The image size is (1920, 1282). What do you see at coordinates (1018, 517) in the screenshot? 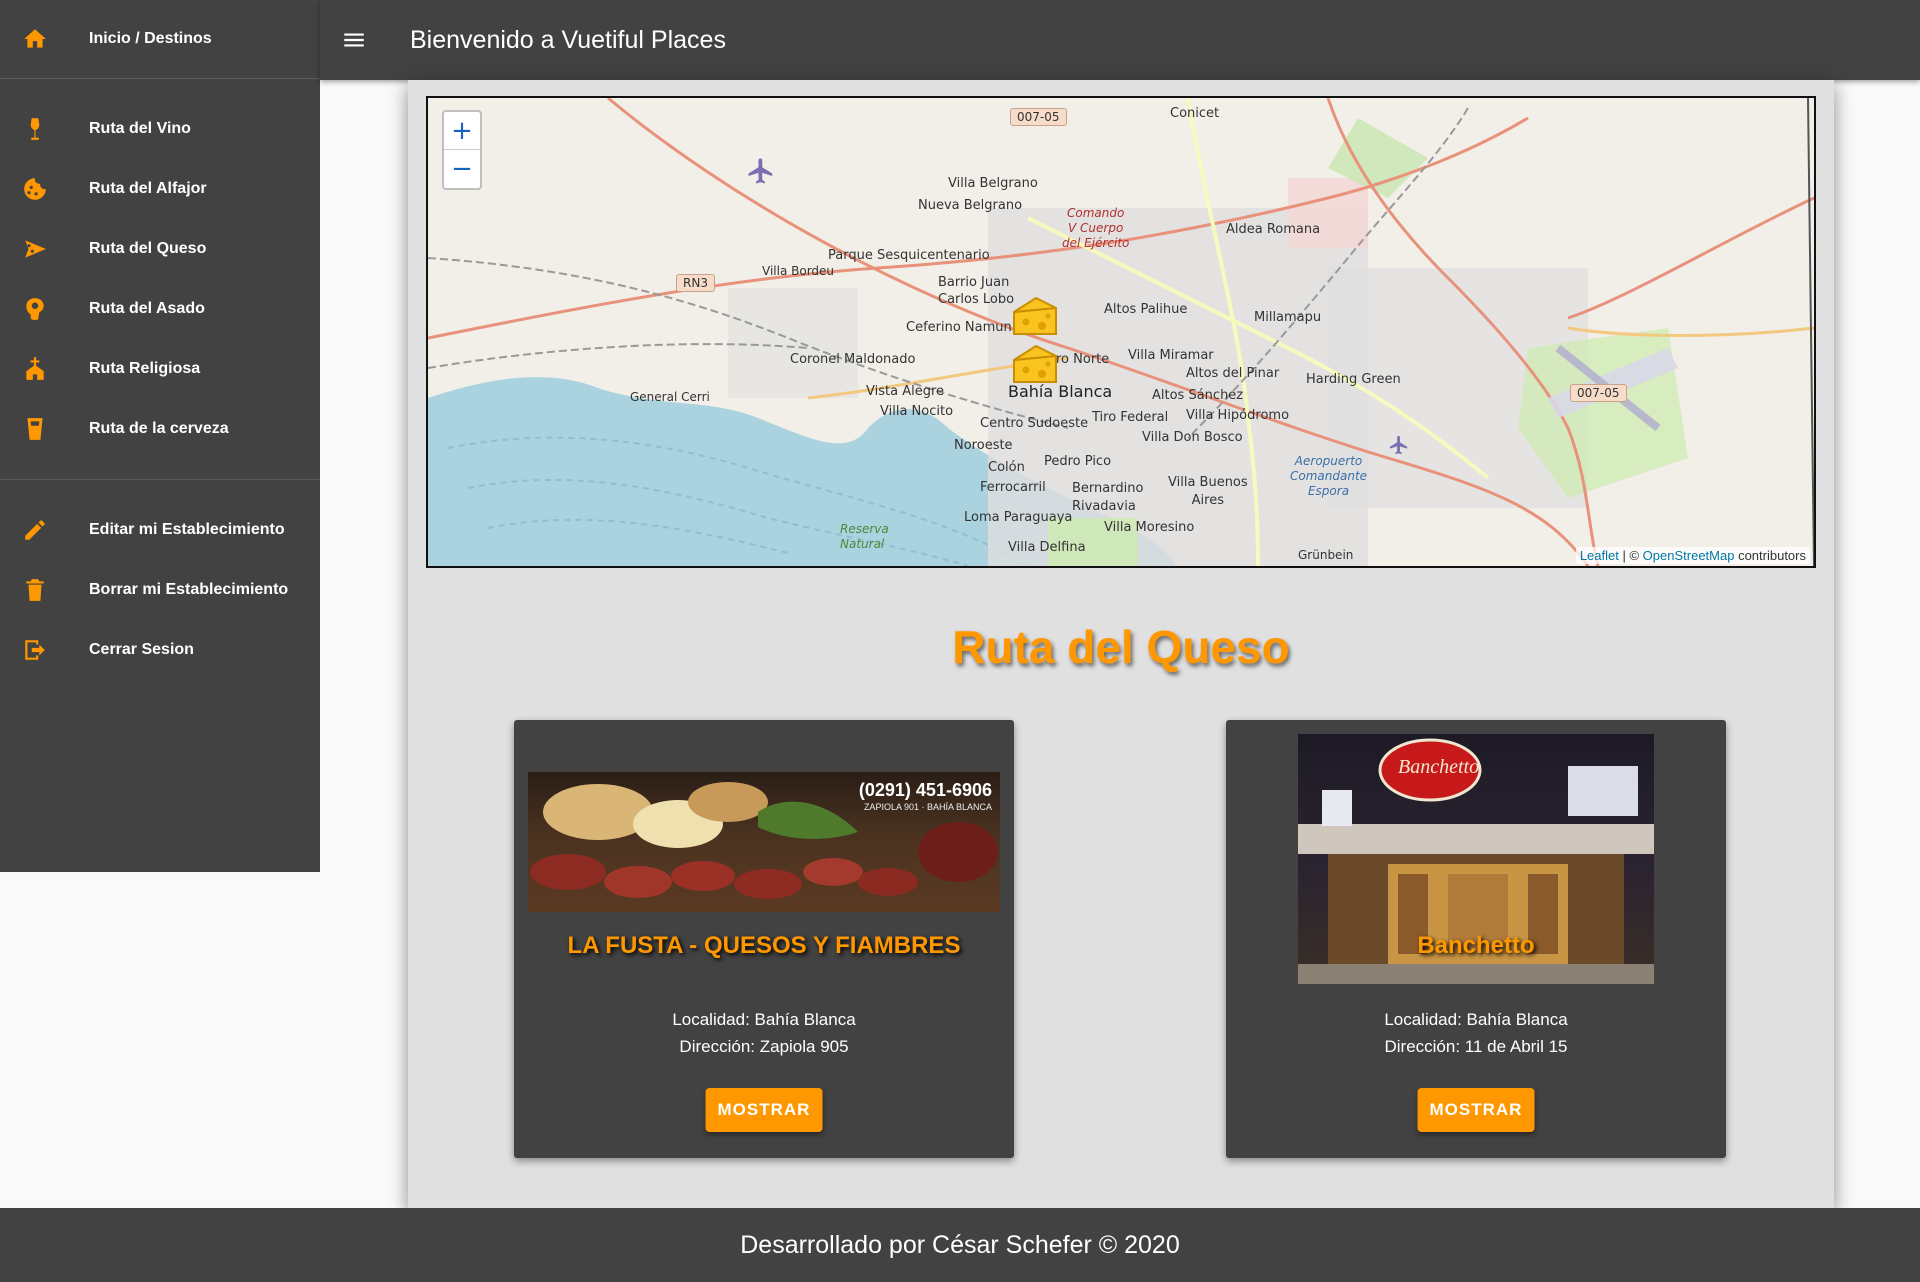
I see `map-label: Loma Paraguaya` at bounding box center [1018, 517].